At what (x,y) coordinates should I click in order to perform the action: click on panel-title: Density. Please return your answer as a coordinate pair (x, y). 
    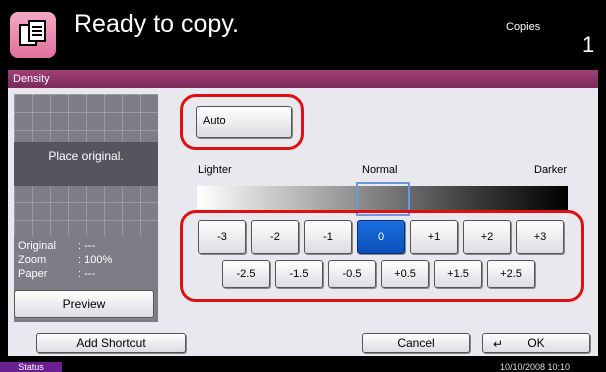
    Looking at the image, I should click on (303, 79).